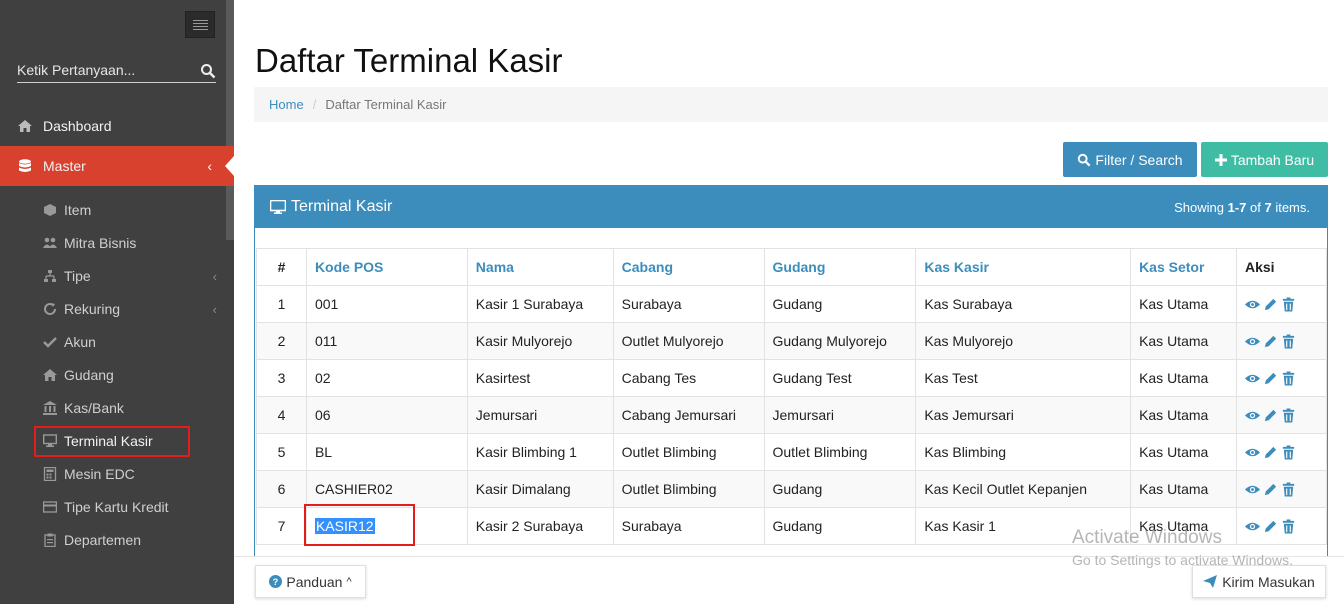  Describe the element at coordinates (386, 267) in the screenshot. I see `column-header: Kode POS` at that location.